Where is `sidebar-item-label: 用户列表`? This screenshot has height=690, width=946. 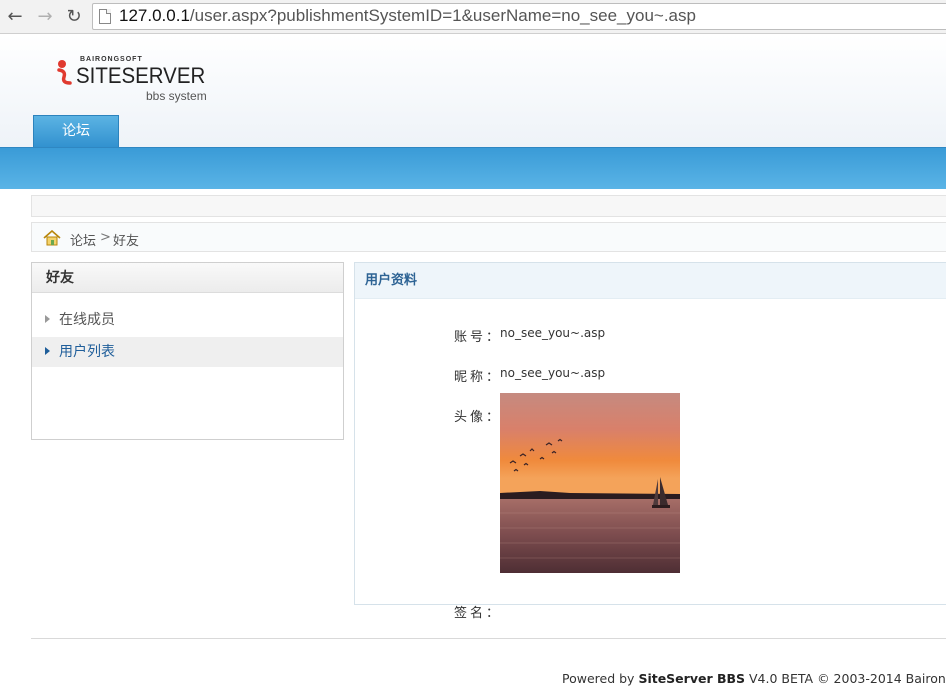 sidebar-item-label: 用户列表 is located at coordinates (87, 352).